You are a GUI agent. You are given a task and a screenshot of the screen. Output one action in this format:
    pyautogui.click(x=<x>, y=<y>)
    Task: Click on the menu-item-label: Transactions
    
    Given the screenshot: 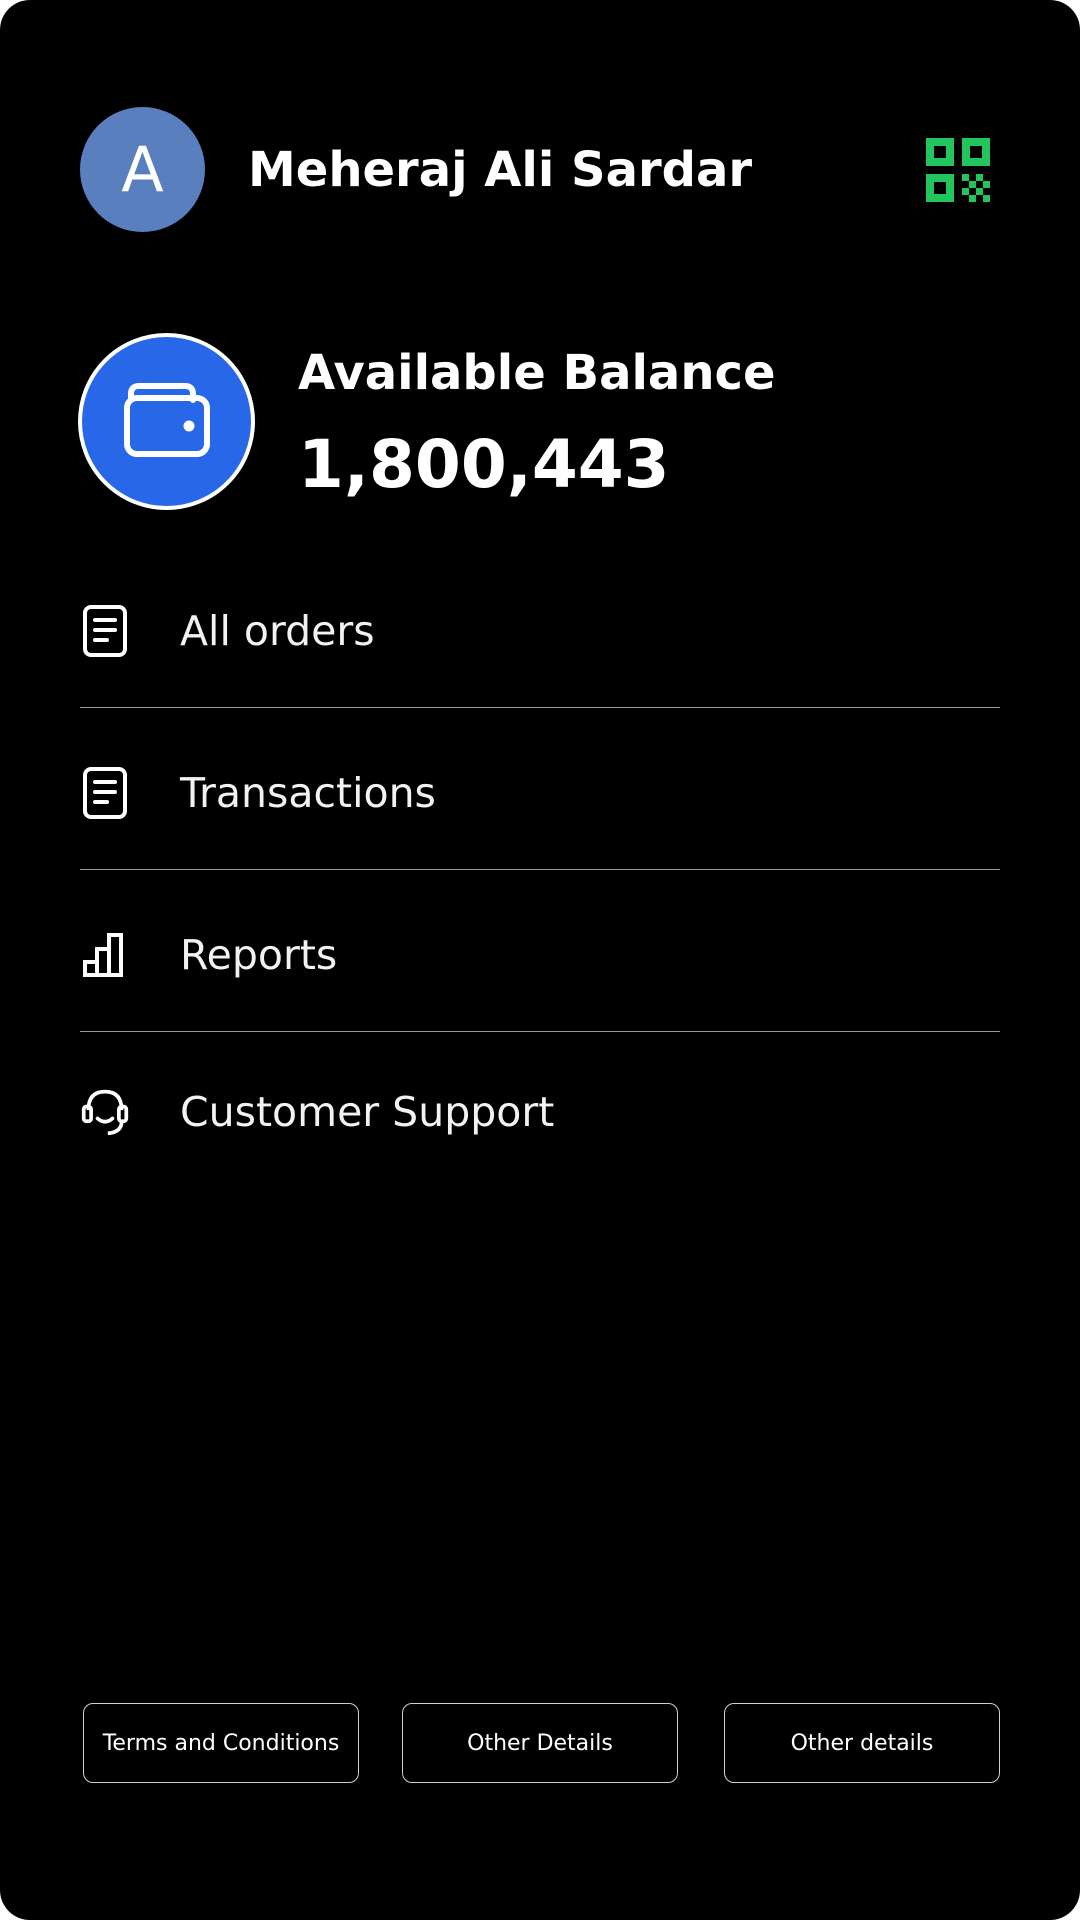 What is the action you would take?
    pyautogui.click(x=308, y=793)
    